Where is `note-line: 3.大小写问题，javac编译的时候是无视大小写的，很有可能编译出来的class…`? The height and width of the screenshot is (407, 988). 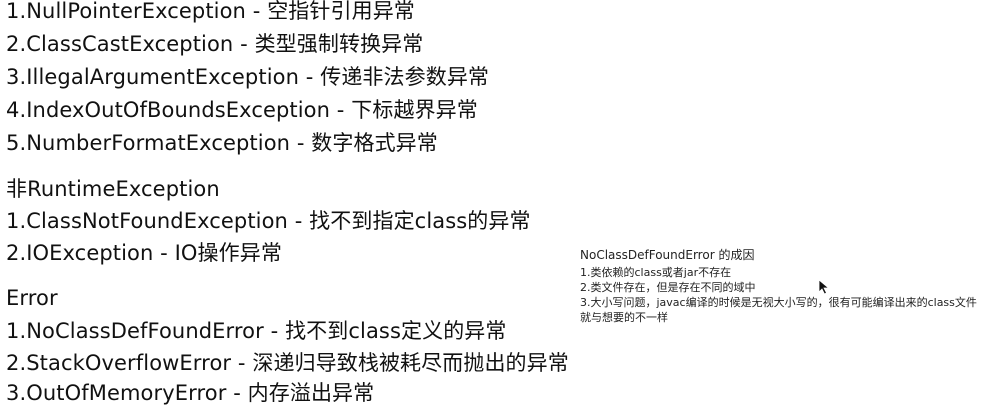 note-line: 3.大小写问题，javac编译的时候是无视大小写的，很有可能编译出来的class… is located at coordinates (778, 310).